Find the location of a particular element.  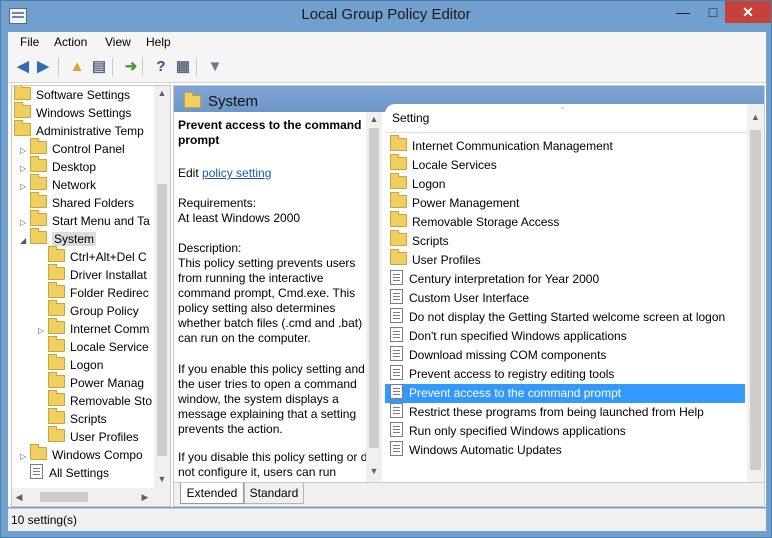

filter-icon: ▼ is located at coordinates (215, 67).